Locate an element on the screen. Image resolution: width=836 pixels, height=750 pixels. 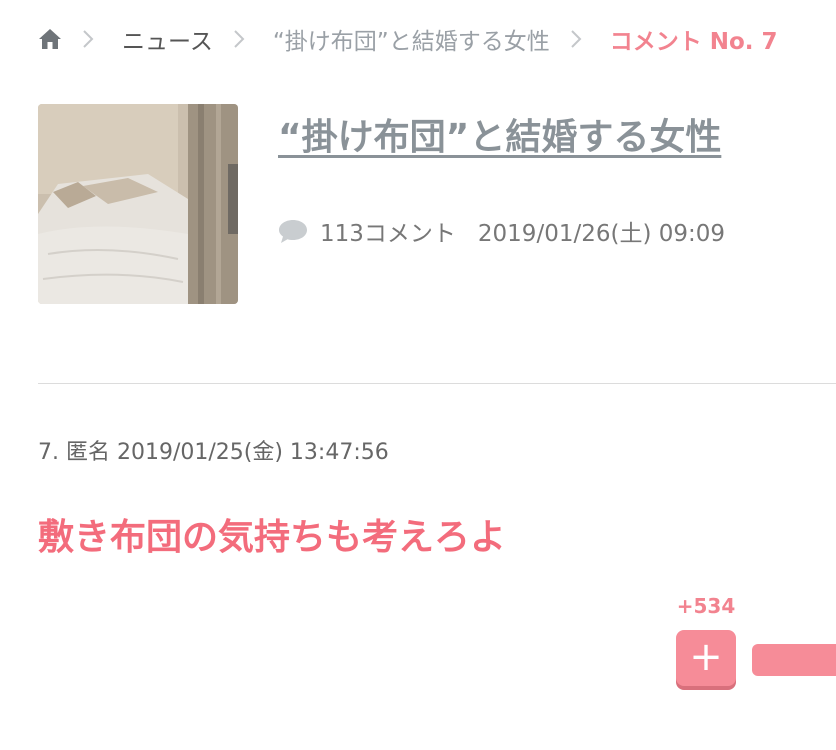
article-meta: 113コメント 2019/01/26(土) 09:09 is located at coordinates (501, 231).